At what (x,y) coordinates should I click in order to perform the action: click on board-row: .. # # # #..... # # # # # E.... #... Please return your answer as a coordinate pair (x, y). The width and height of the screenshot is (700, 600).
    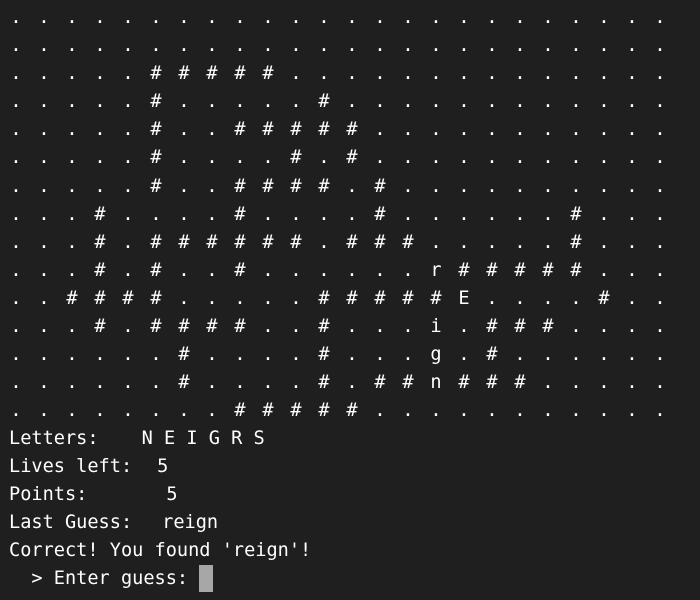
    Looking at the image, I should click on (354, 299).